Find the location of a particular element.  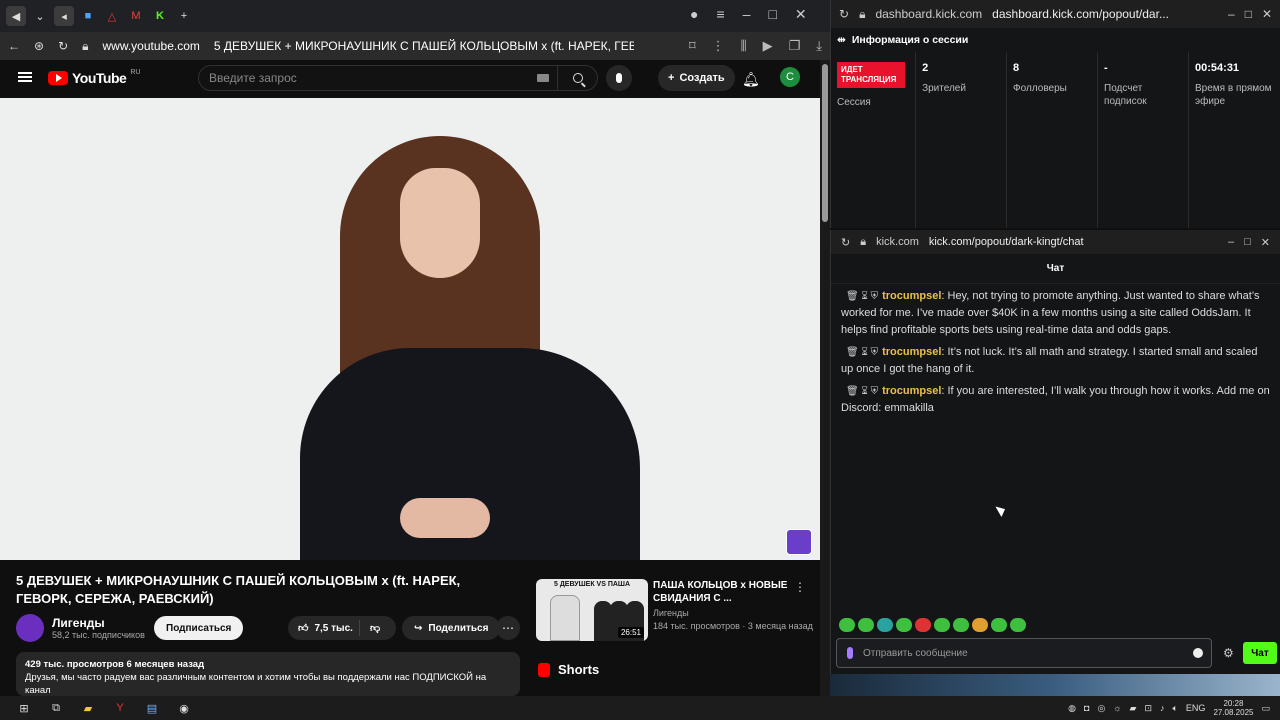

account-avatar: С is located at coordinates (790, 77).